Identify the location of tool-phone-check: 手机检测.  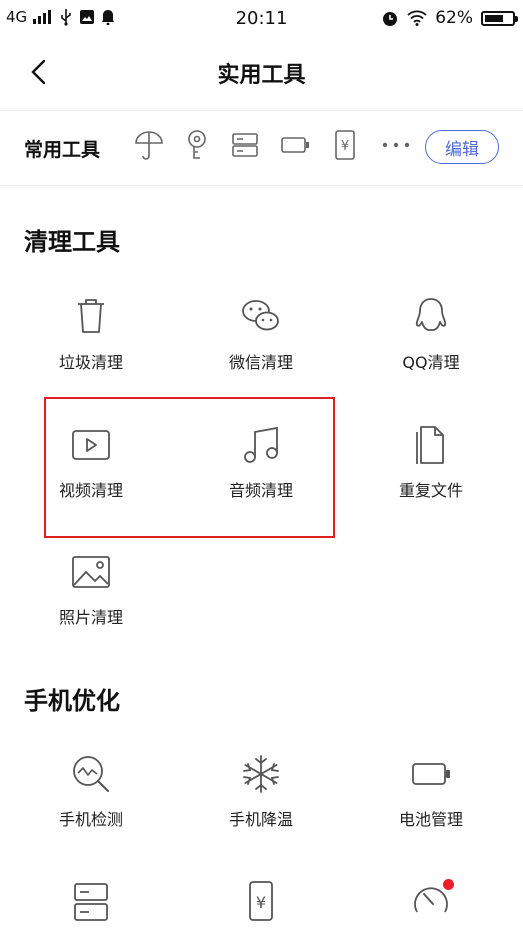
(91, 791).